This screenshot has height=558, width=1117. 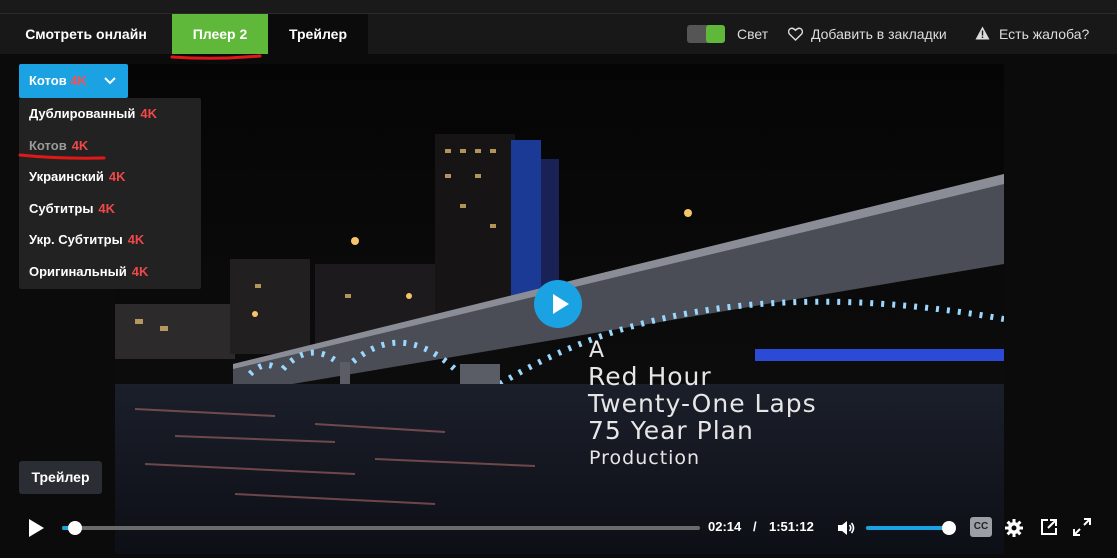 What do you see at coordinates (60, 477) in the screenshot?
I see `trailer-chip-button: Трейлер` at bounding box center [60, 477].